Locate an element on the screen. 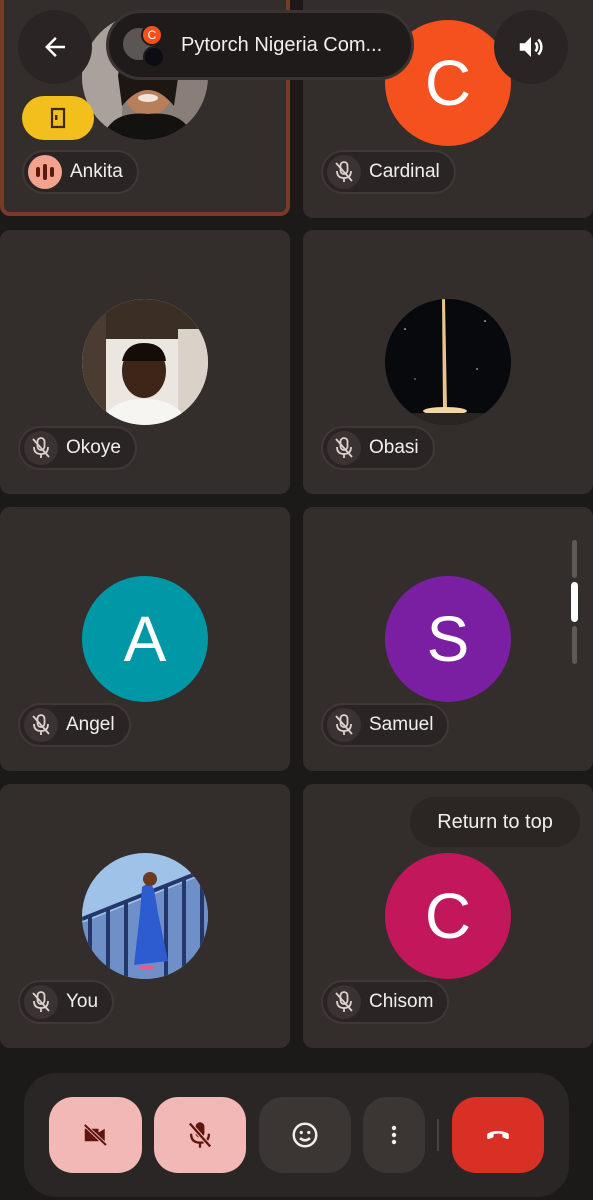 This screenshot has height=1200, width=593. participant-name-pill: You is located at coordinates (66, 1002).